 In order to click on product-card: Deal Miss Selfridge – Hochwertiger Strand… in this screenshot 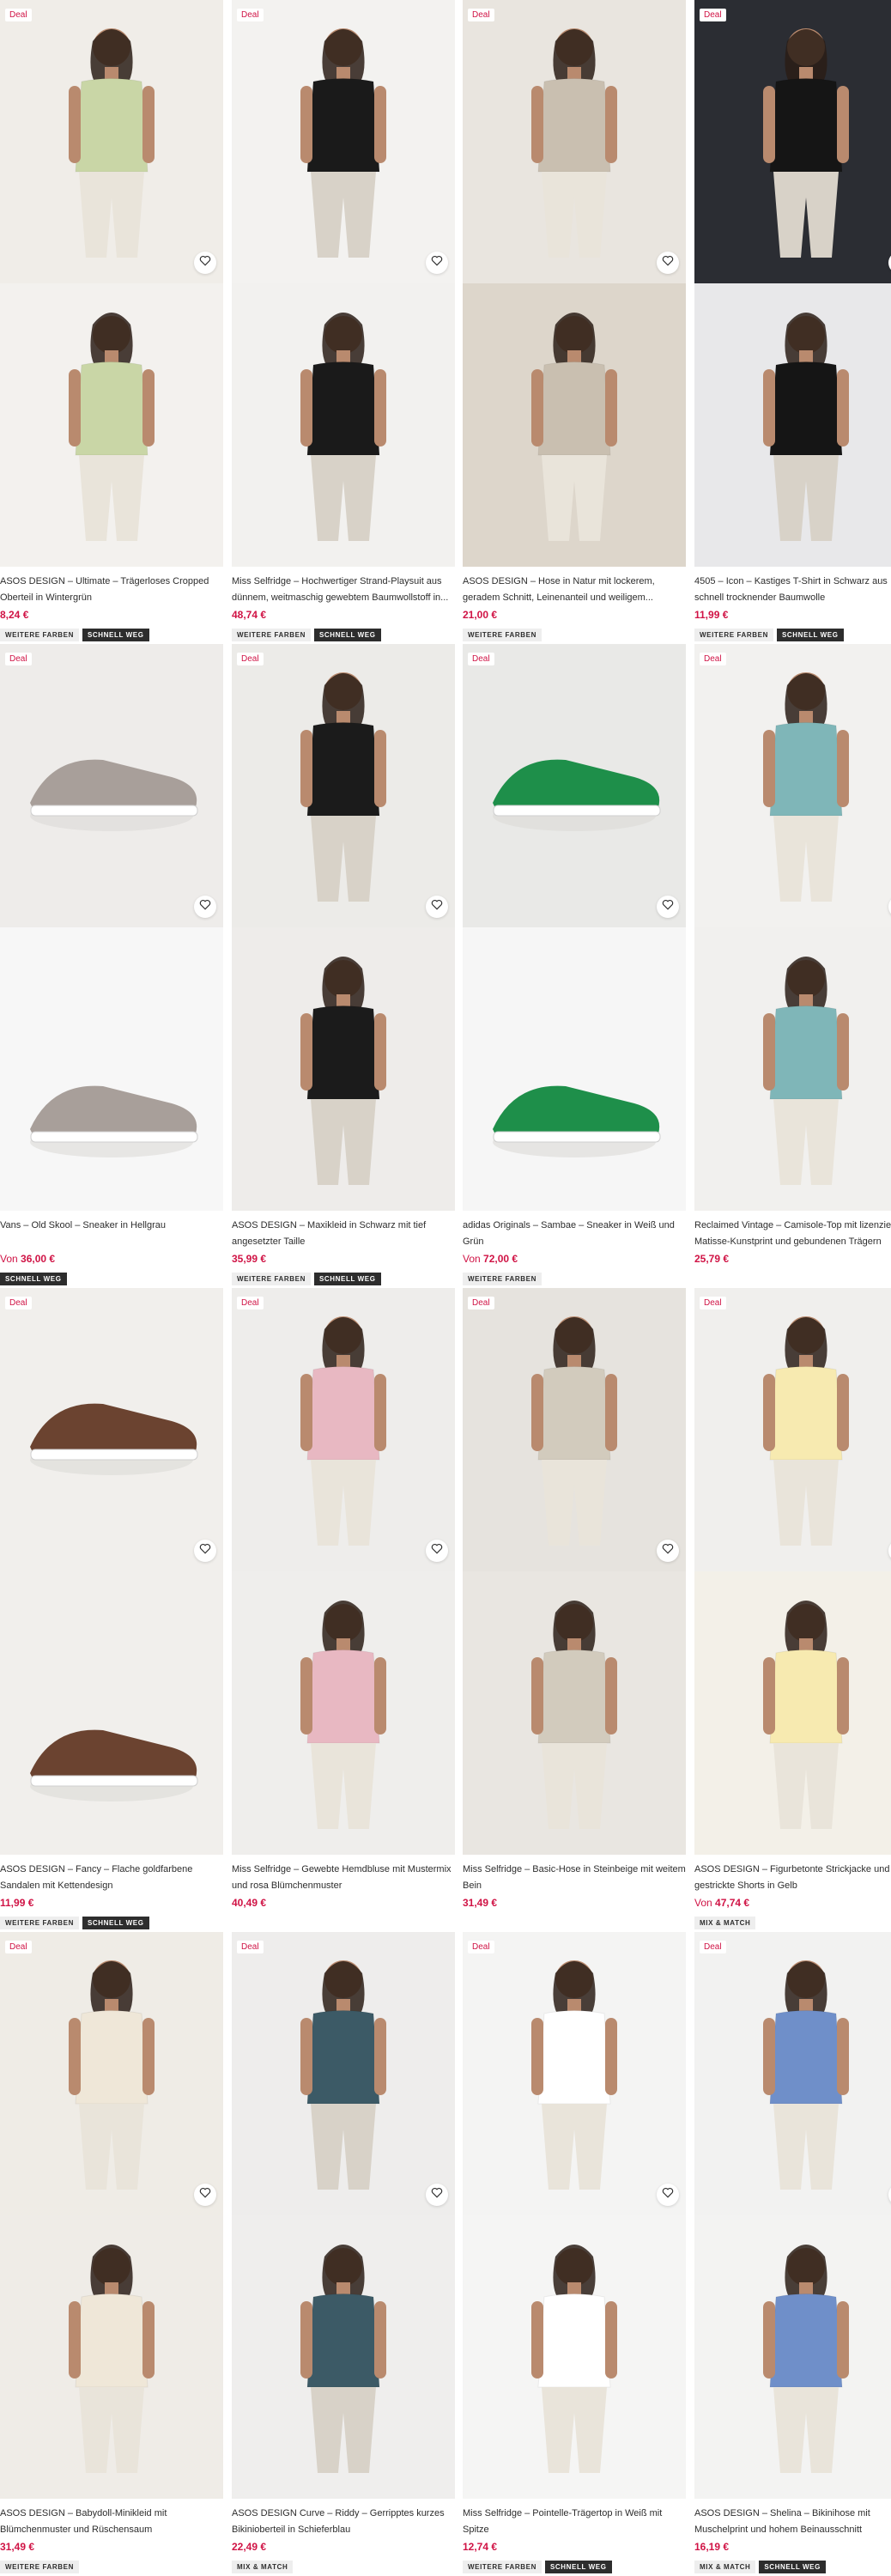, I will do `click(344, 321)`.